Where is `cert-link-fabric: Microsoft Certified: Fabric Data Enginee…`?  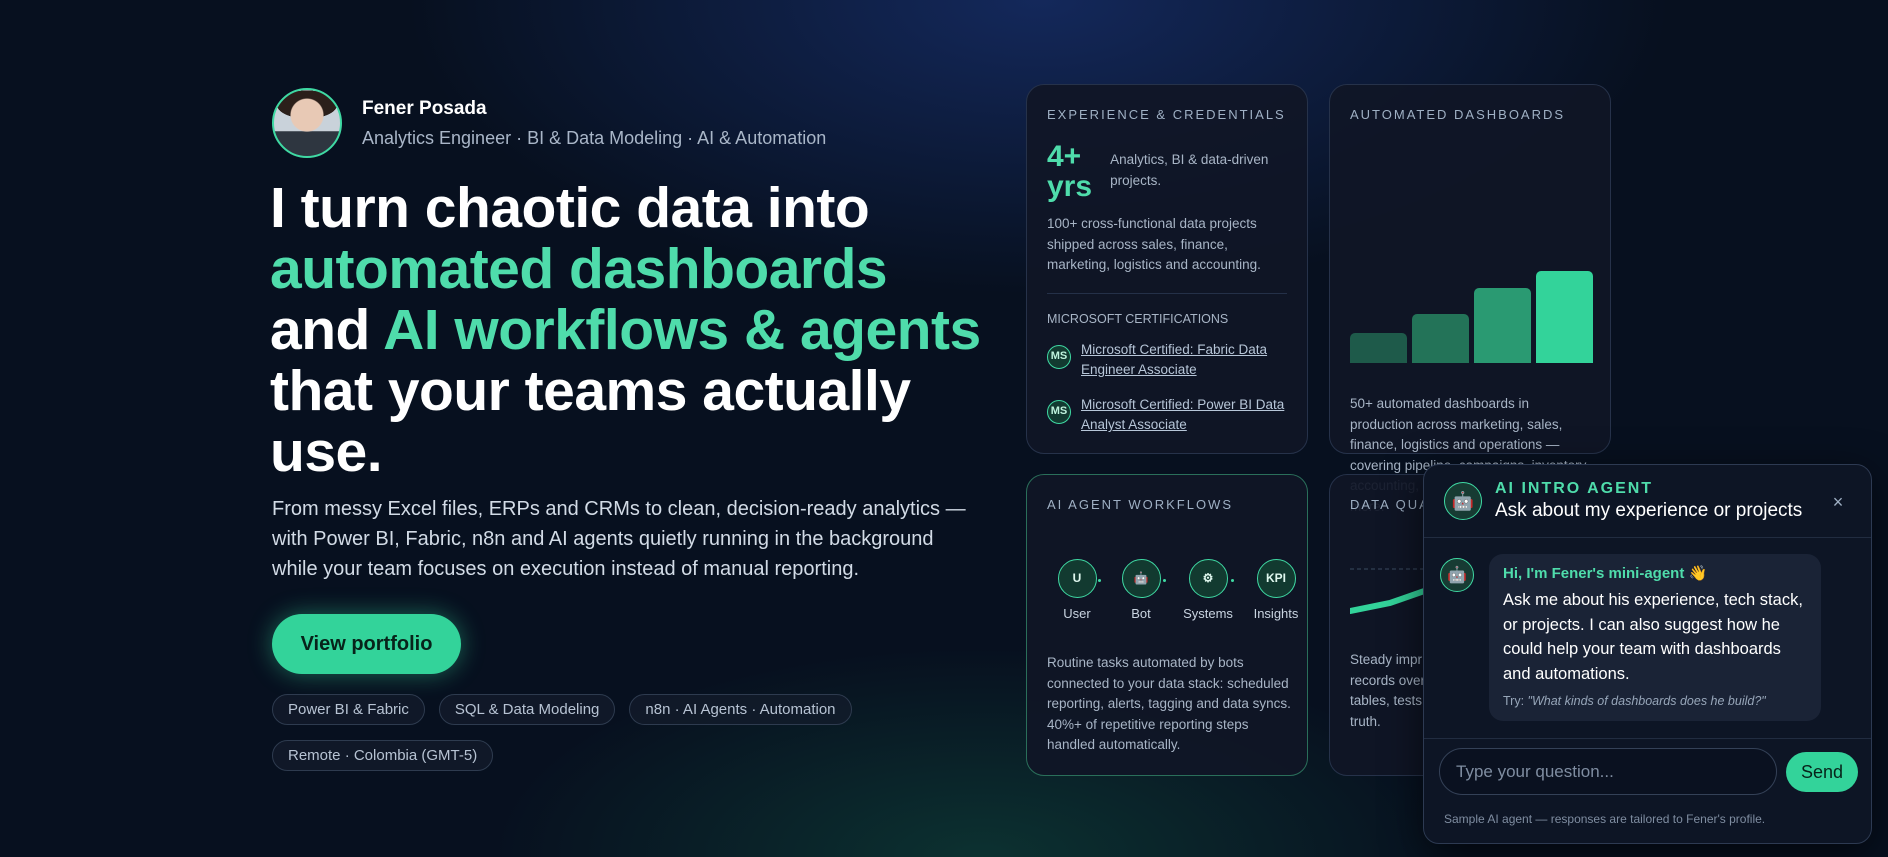
cert-link-fabric: Microsoft Certified: Fabric Data Enginee… is located at coordinates (1184, 360).